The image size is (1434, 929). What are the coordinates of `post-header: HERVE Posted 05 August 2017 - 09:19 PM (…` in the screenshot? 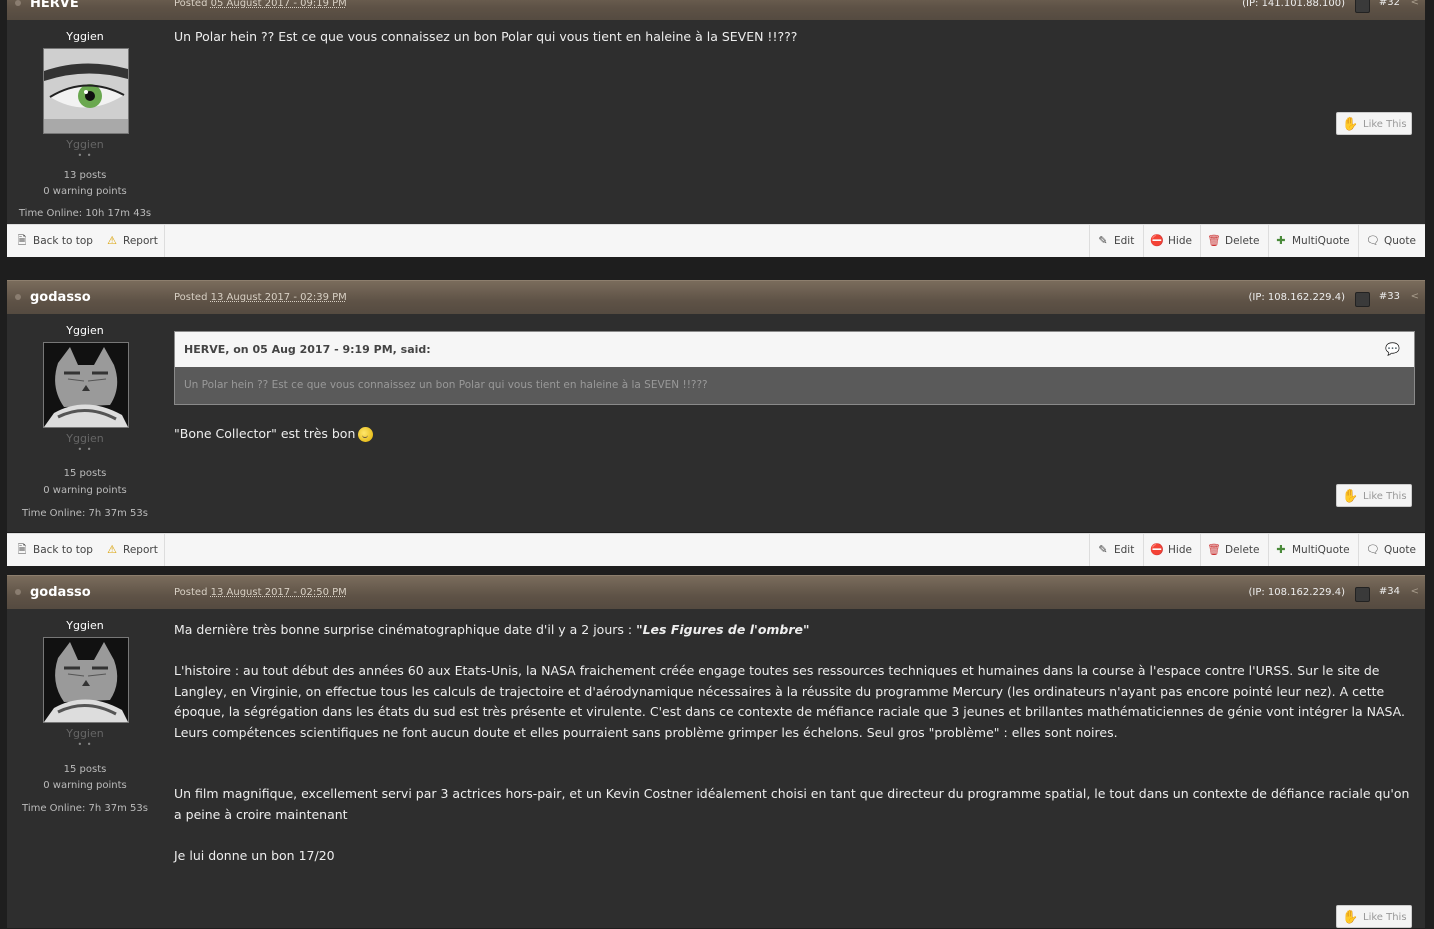 It's located at (716, 10).